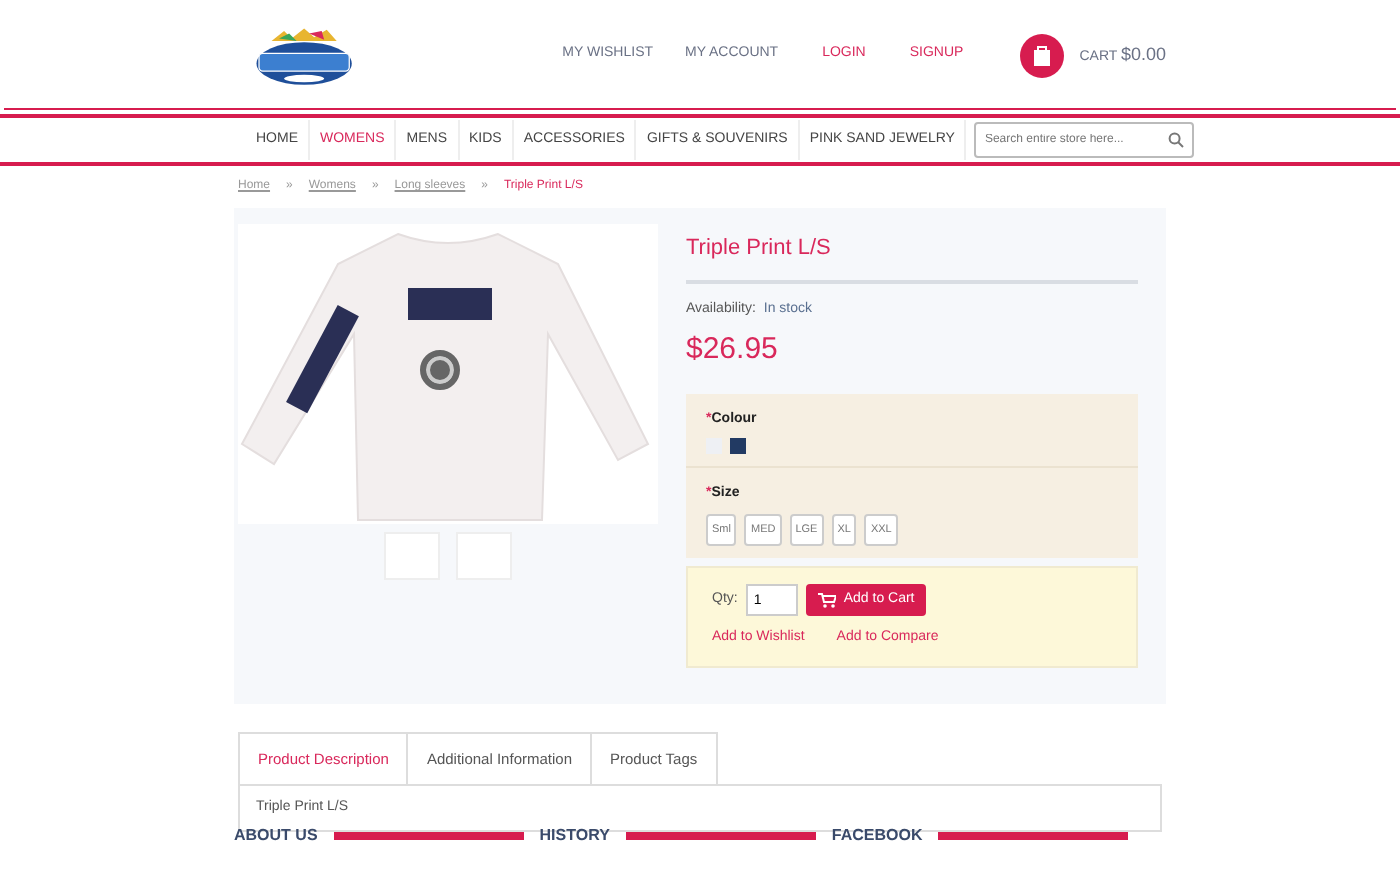 This screenshot has height=870, width=1400. I want to click on footer-heading: ABOUT US, so click(276, 836).